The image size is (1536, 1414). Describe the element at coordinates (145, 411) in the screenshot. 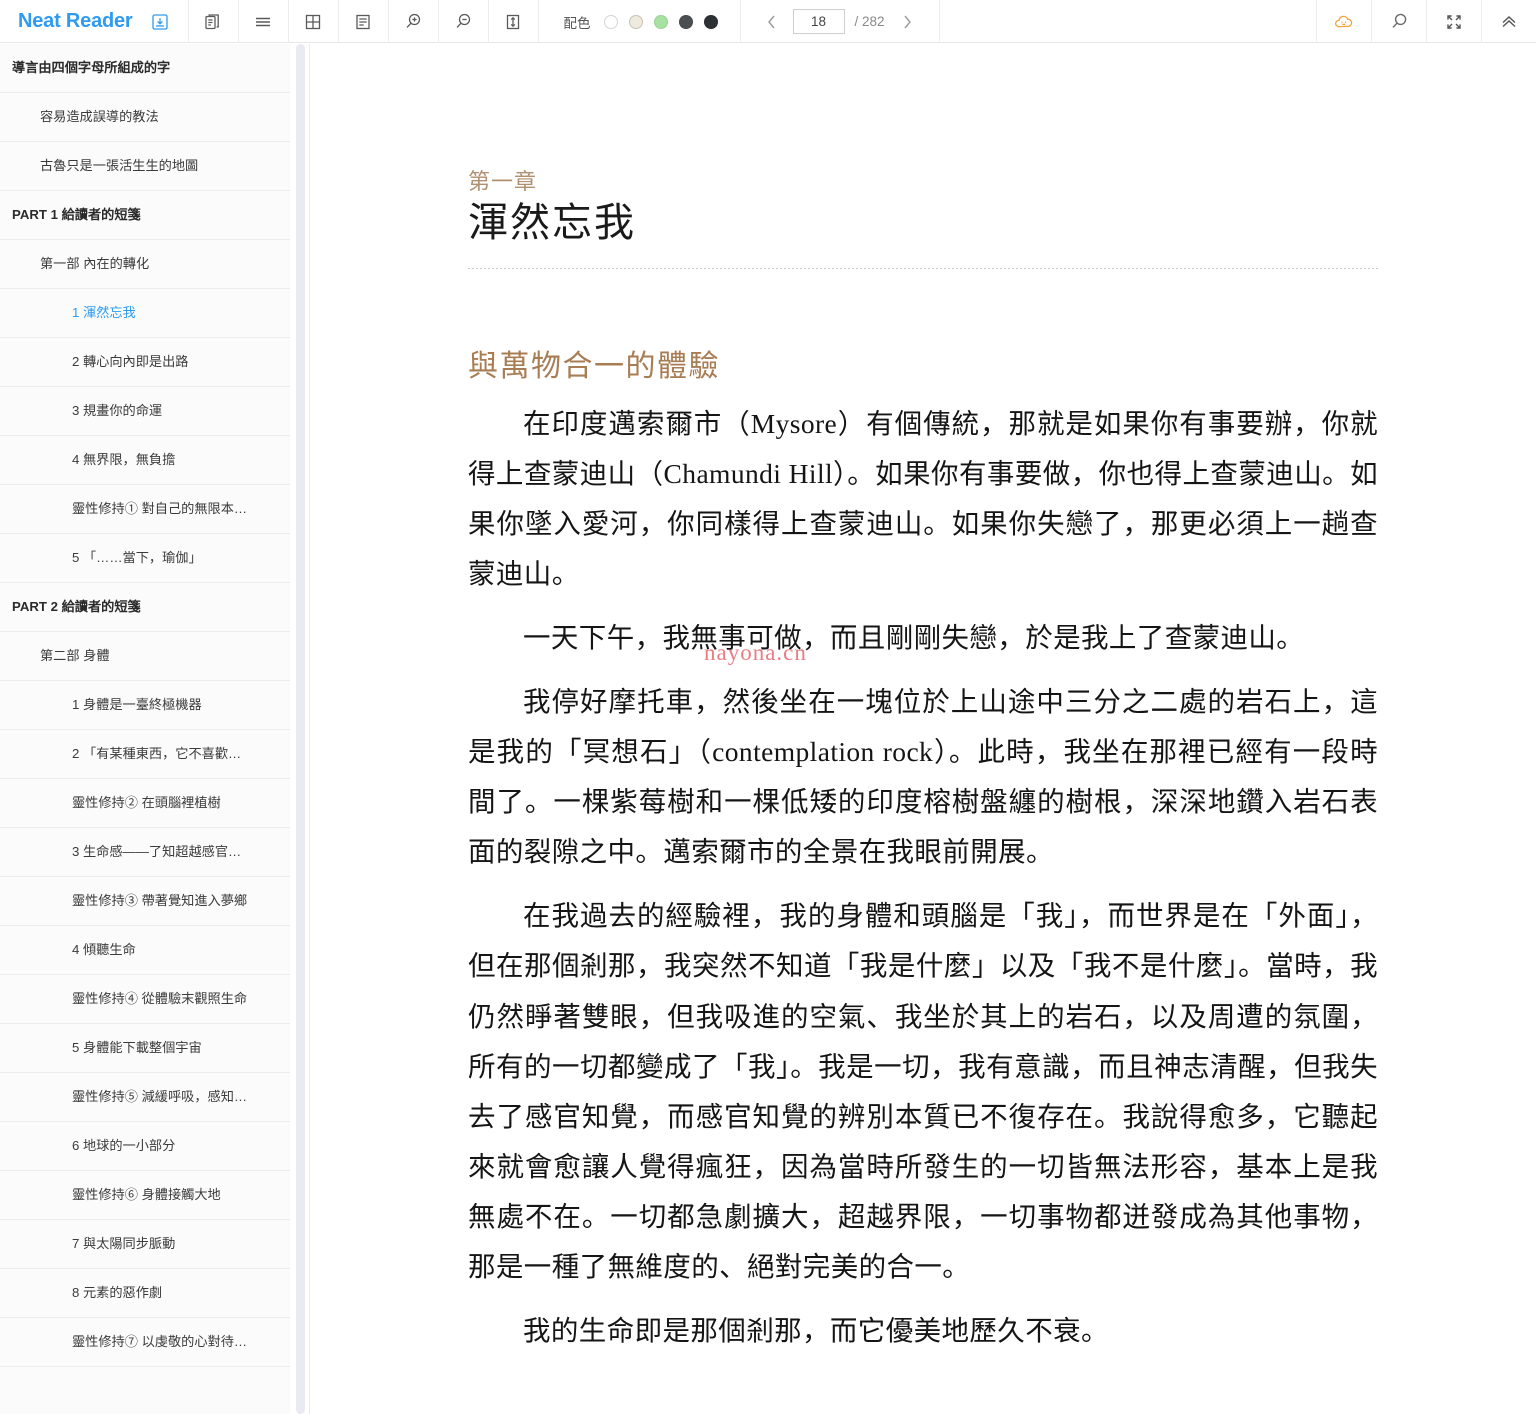

I see `toc-item: 3 規畫你的命運` at that location.